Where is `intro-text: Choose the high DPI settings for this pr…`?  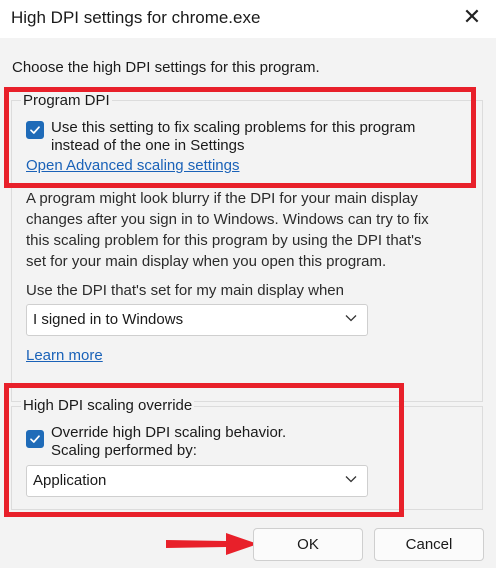
intro-text: Choose the high DPI settings for this pr… is located at coordinates (166, 67).